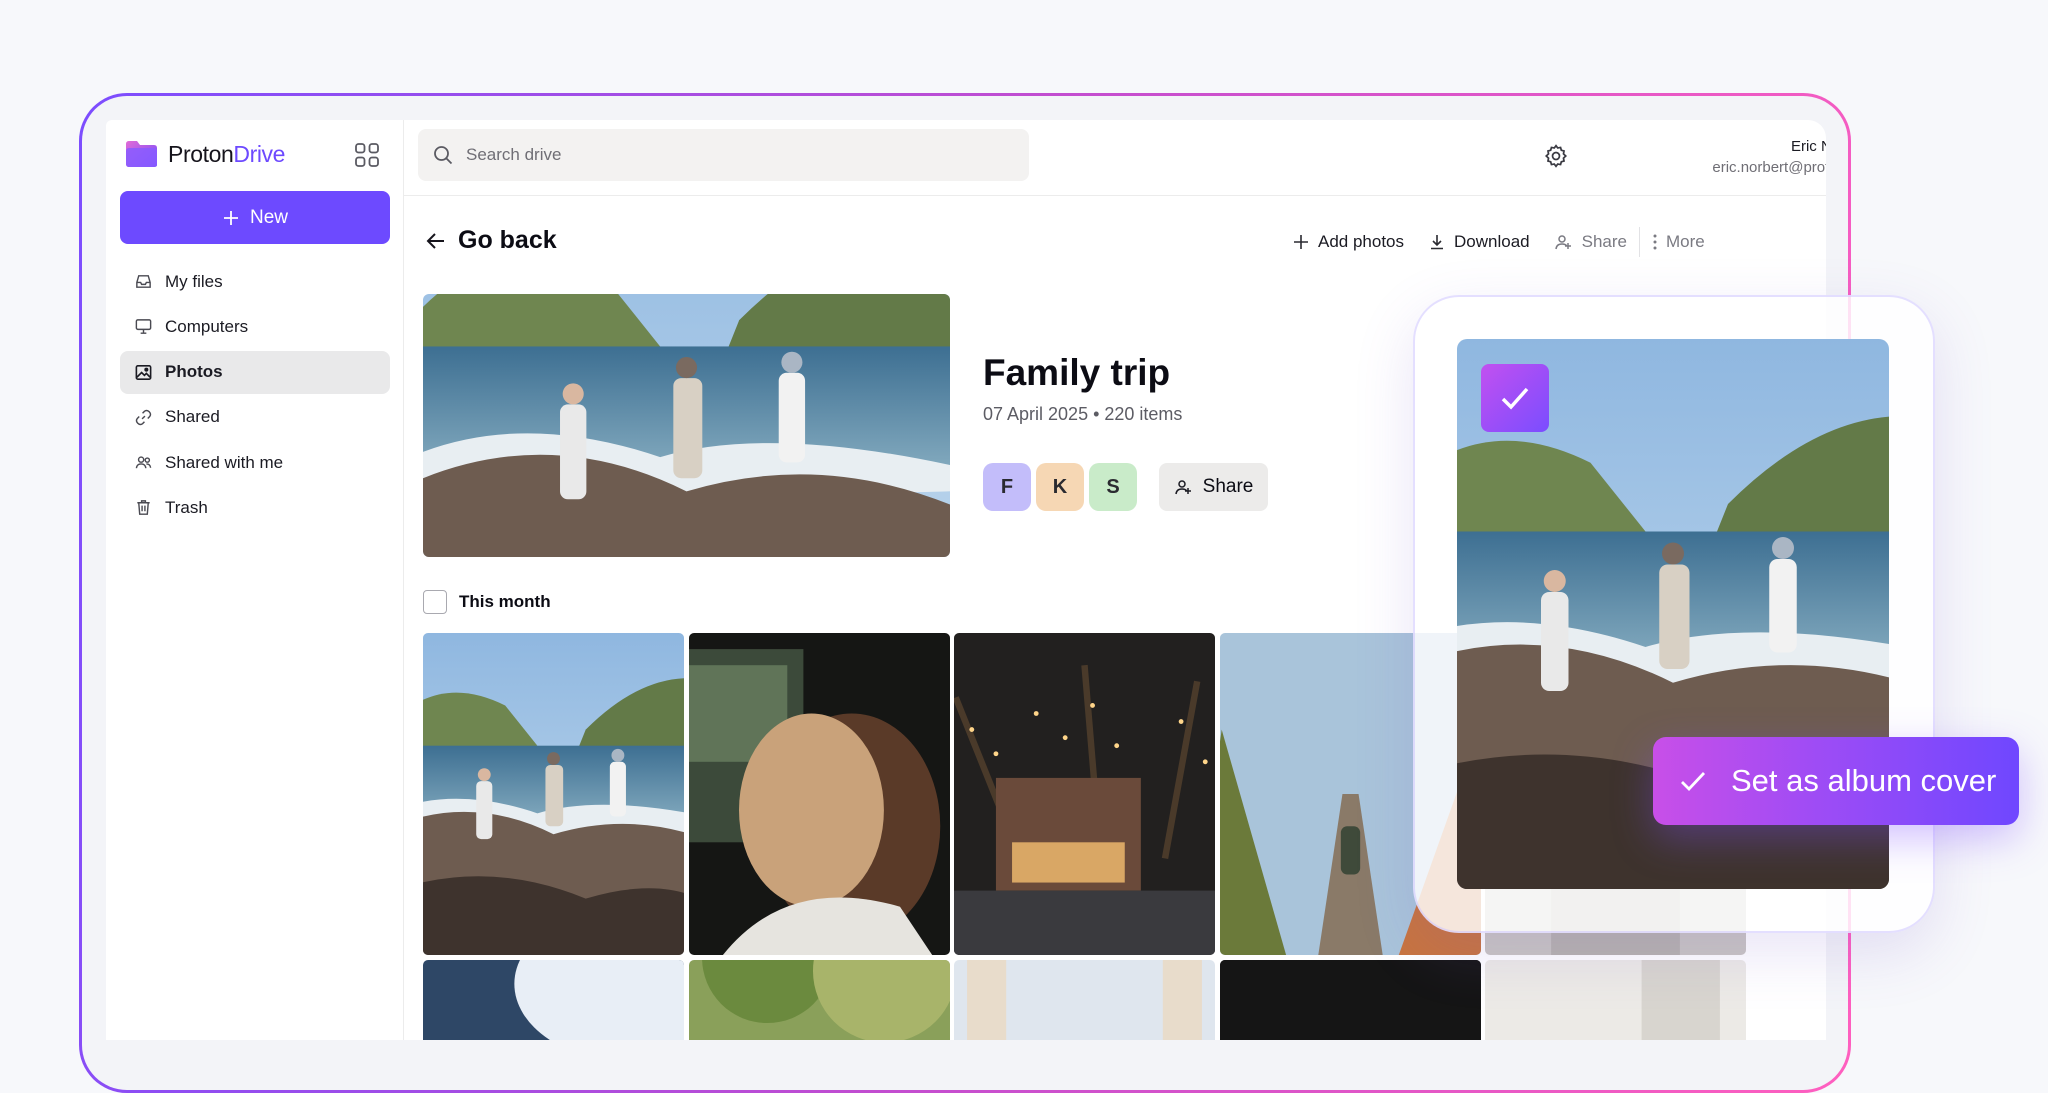  What do you see at coordinates (1693, 782) in the screenshot?
I see `check-icon` at bounding box center [1693, 782].